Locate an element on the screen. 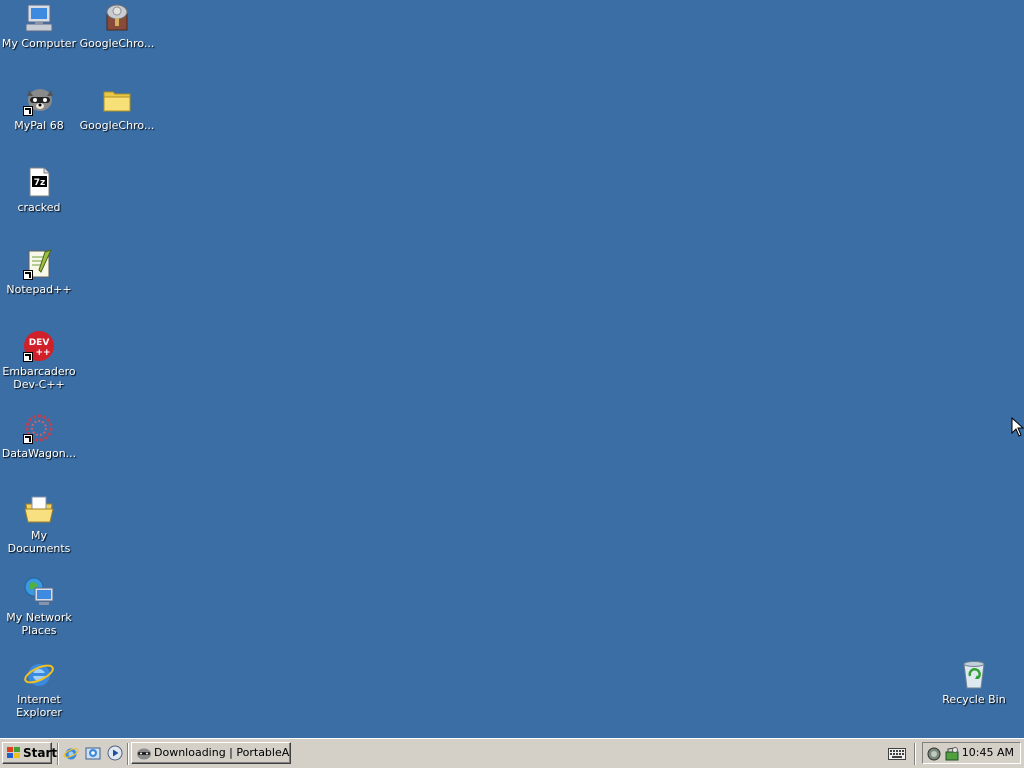 The image size is (1024, 768). desktop-icon-label: Recycle Bin is located at coordinates (974, 699).